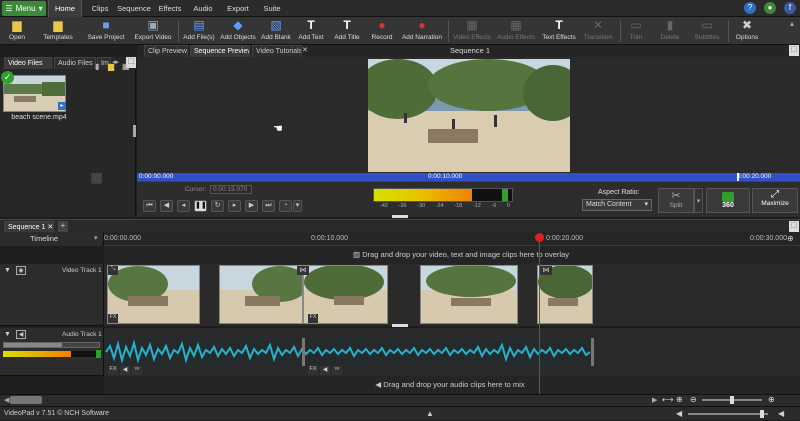 The width and height of the screenshot is (800, 421). What do you see at coordinates (21, 270) in the screenshot?
I see `video-track-eye-icon: ◉` at bounding box center [21, 270].